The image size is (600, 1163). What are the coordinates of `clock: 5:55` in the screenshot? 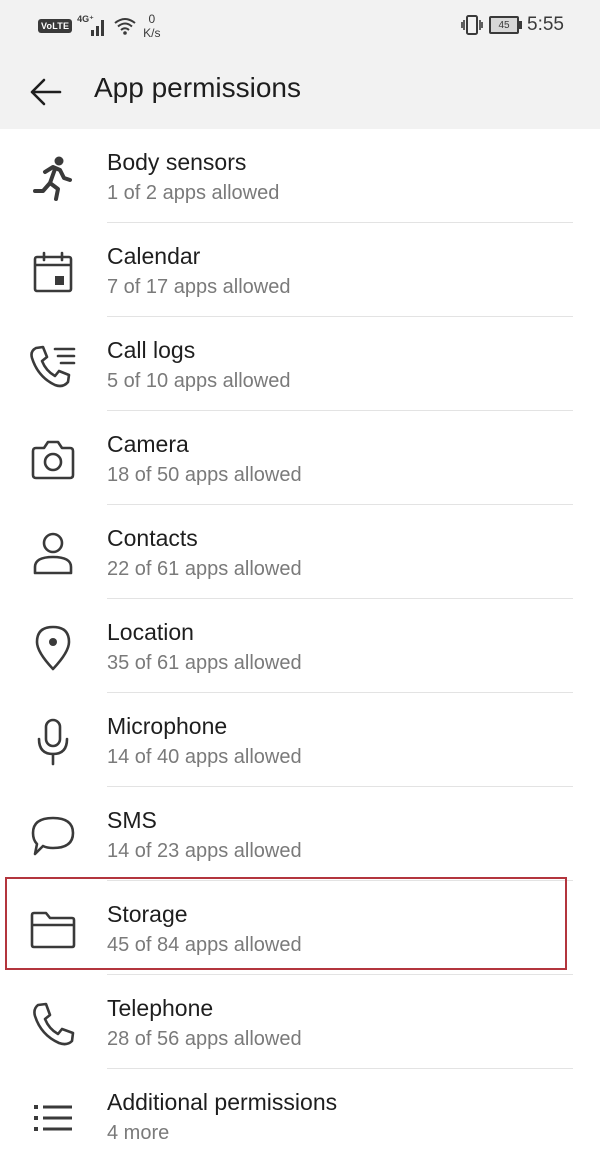 It's located at (545, 24).